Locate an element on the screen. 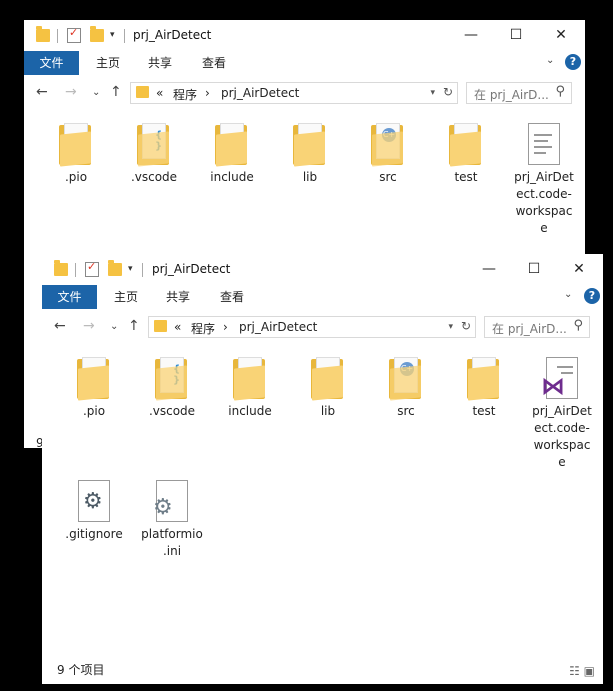  workspace-file-icon: ⋈ is located at coordinates (559, 378).